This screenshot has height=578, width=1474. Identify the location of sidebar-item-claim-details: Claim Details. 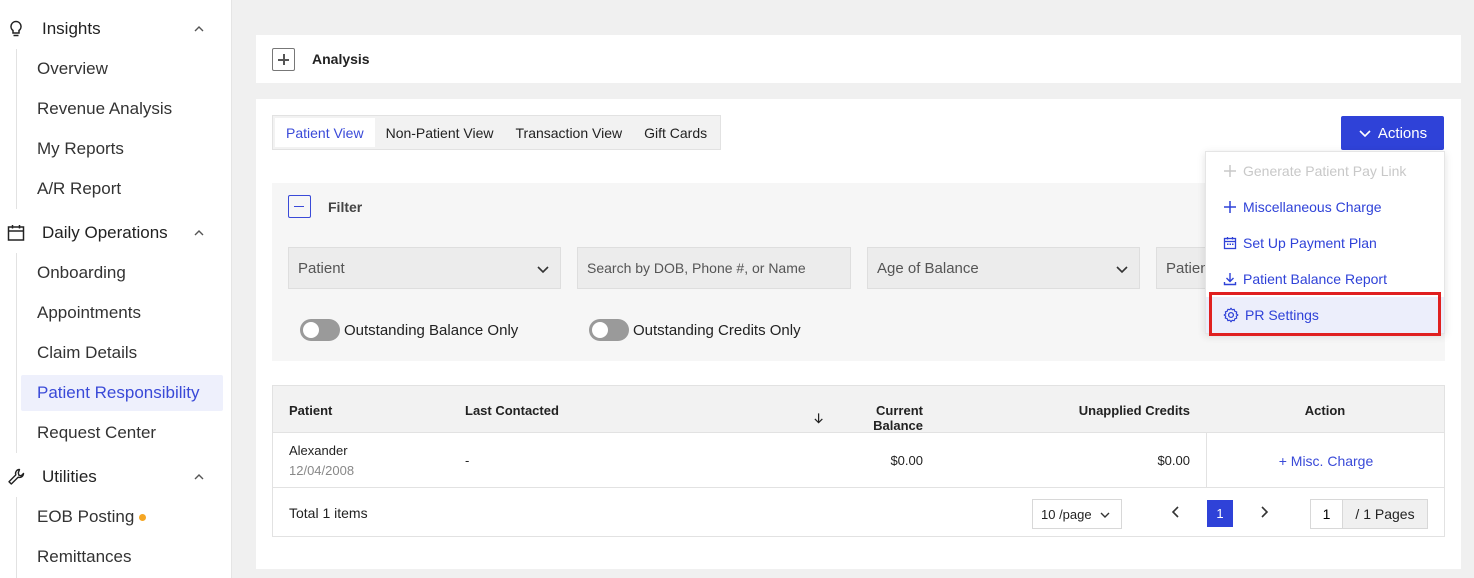
(122, 353).